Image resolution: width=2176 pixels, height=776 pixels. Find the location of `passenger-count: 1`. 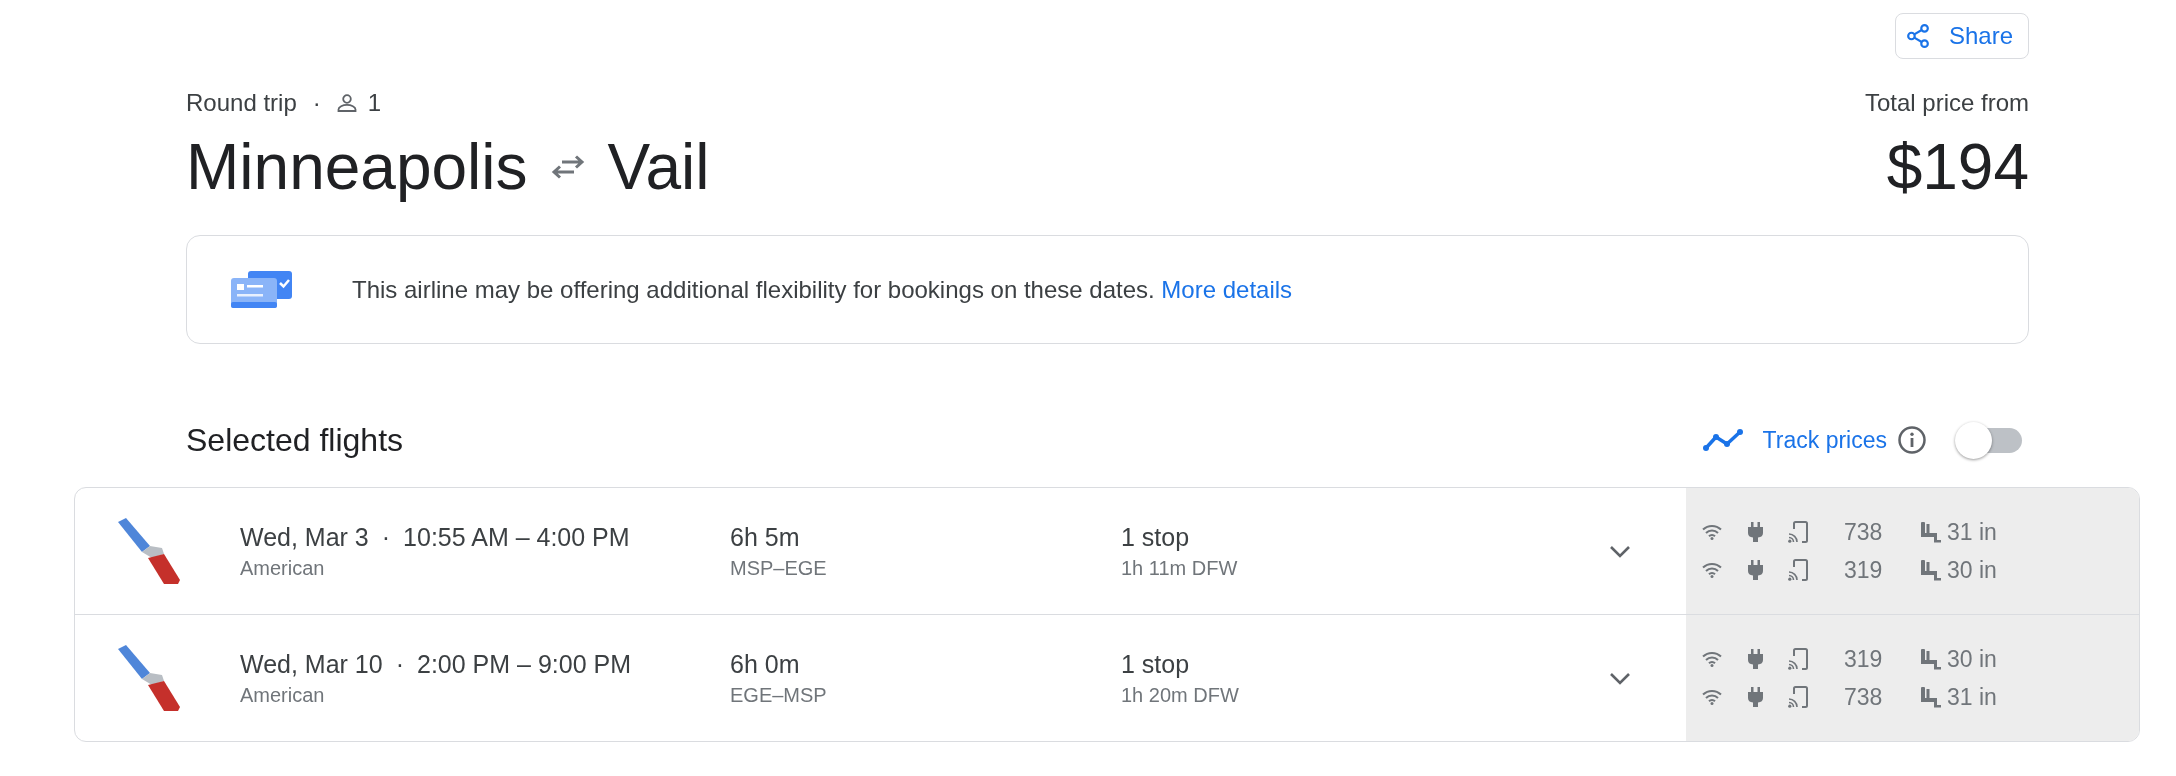

passenger-count: 1 is located at coordinates (374, 103).